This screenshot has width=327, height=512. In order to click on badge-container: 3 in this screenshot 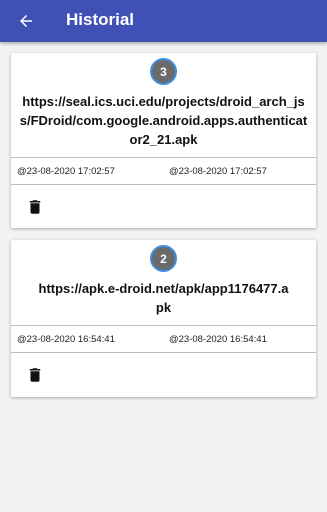, I will do `click(163, 69)`.